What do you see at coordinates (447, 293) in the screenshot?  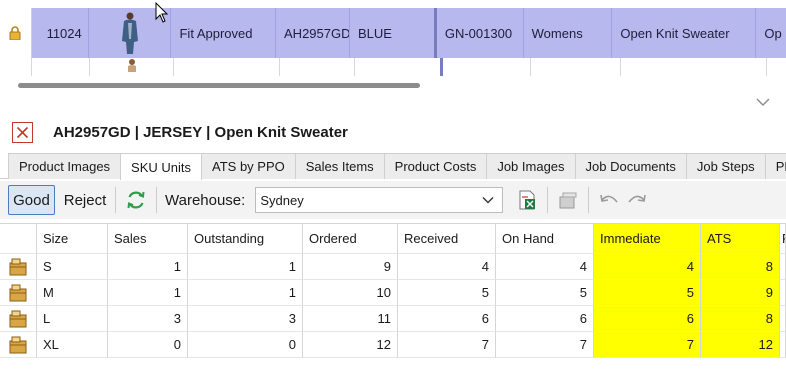 I see `cell-received: 5` at bounding box center [447, 293].